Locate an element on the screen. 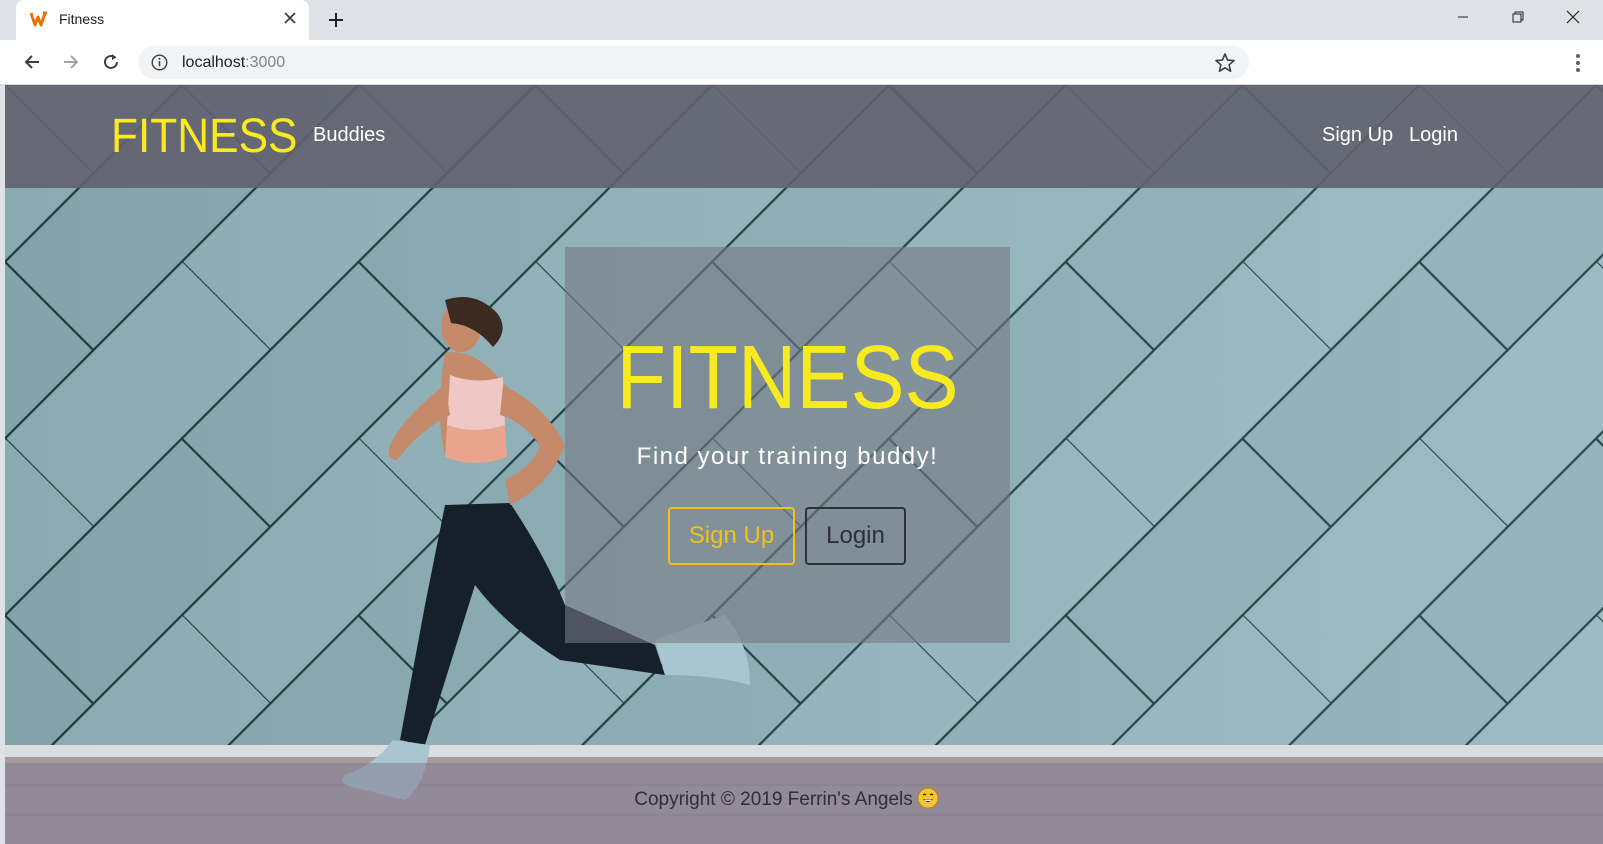  nav-link-buddies: Buddies is located at coordinates (349, 135).